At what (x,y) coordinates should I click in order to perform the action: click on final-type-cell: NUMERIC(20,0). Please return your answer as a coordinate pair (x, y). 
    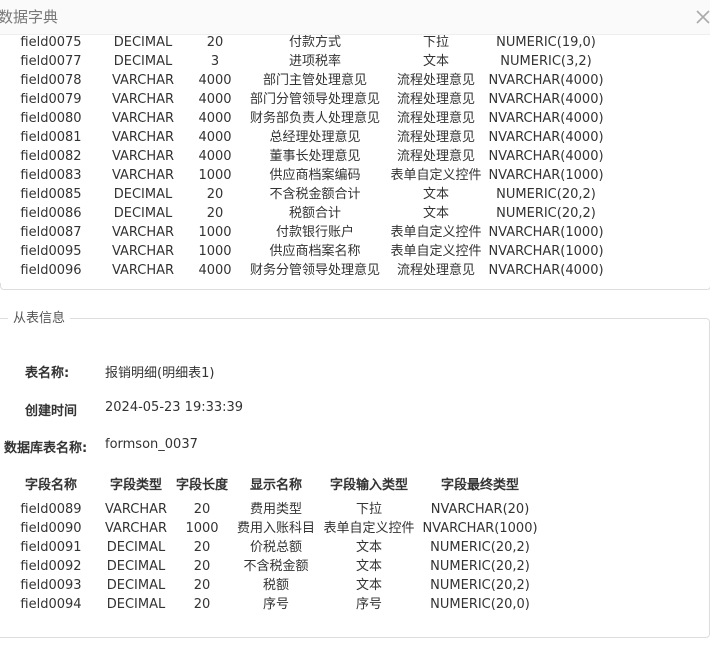
    Looking at the image, I should click on (480, 604).